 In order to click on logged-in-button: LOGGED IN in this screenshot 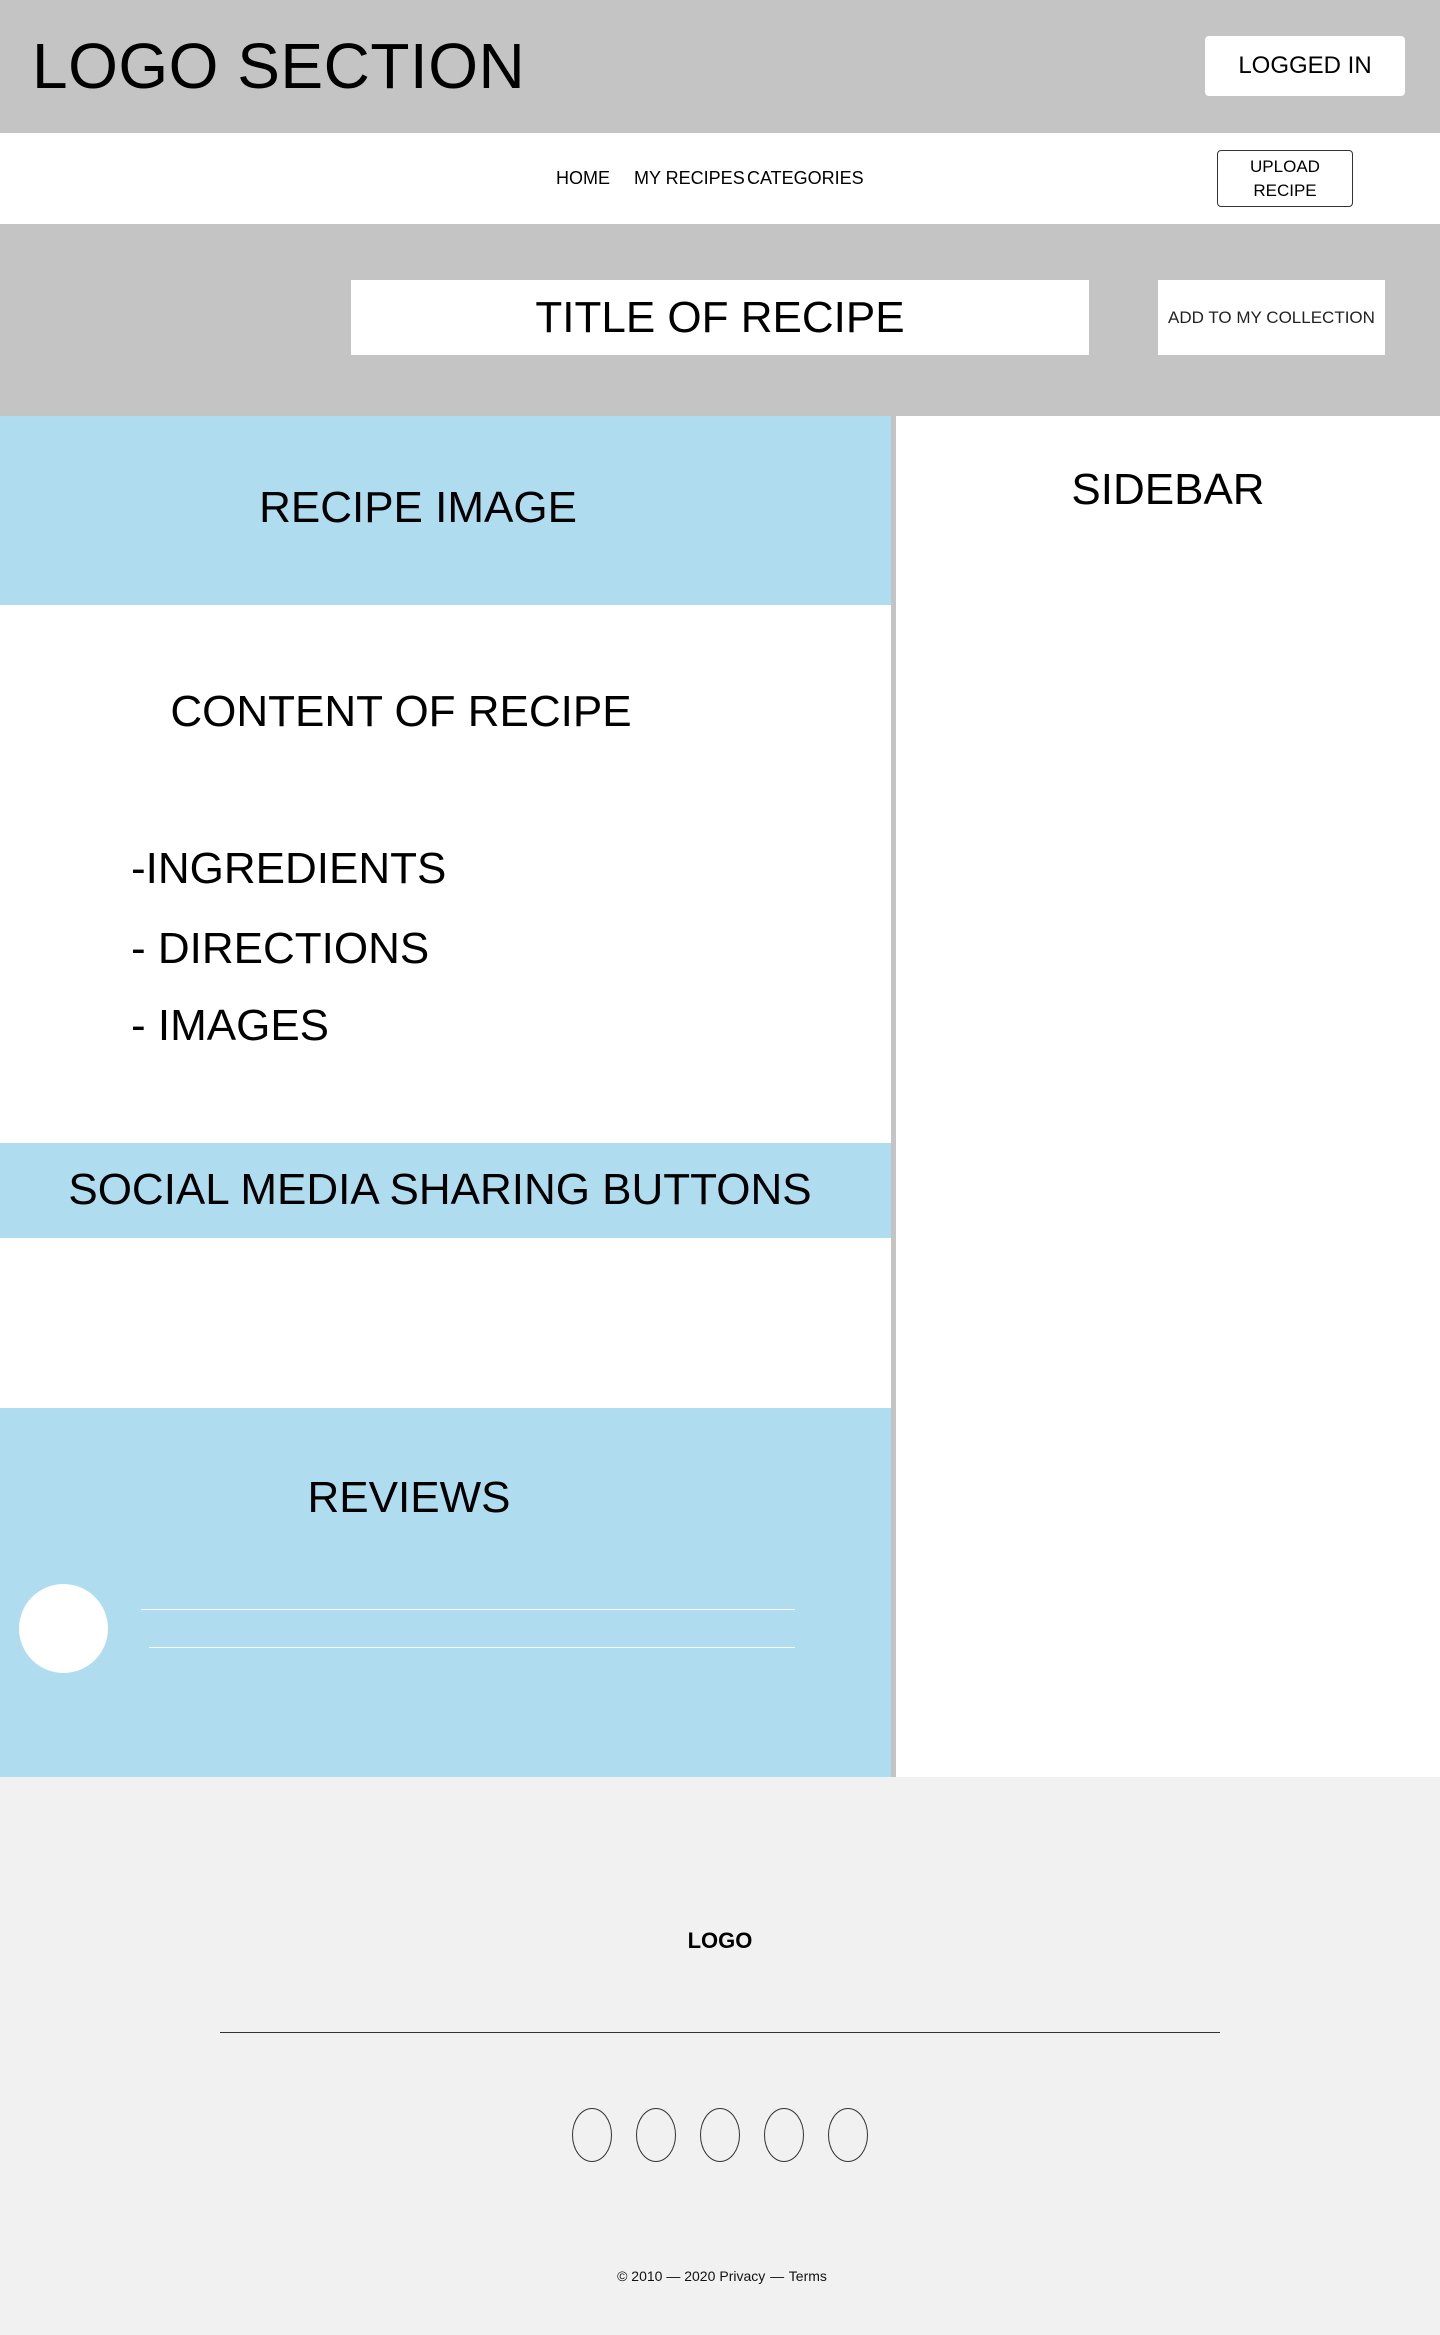, I will do `click(1305, 66)`.